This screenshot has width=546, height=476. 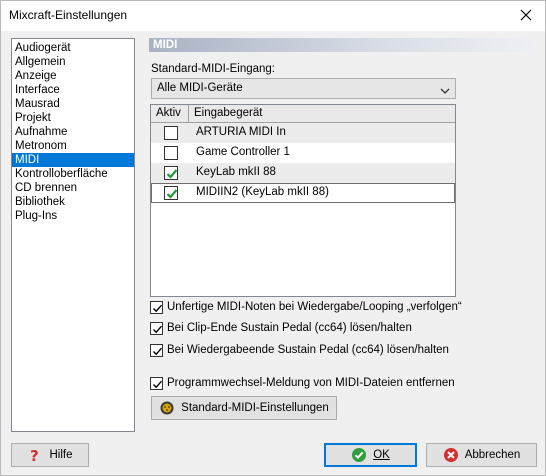 I want to click on table-row: ARTURIA MIDI In, so click(x=303, y=133).